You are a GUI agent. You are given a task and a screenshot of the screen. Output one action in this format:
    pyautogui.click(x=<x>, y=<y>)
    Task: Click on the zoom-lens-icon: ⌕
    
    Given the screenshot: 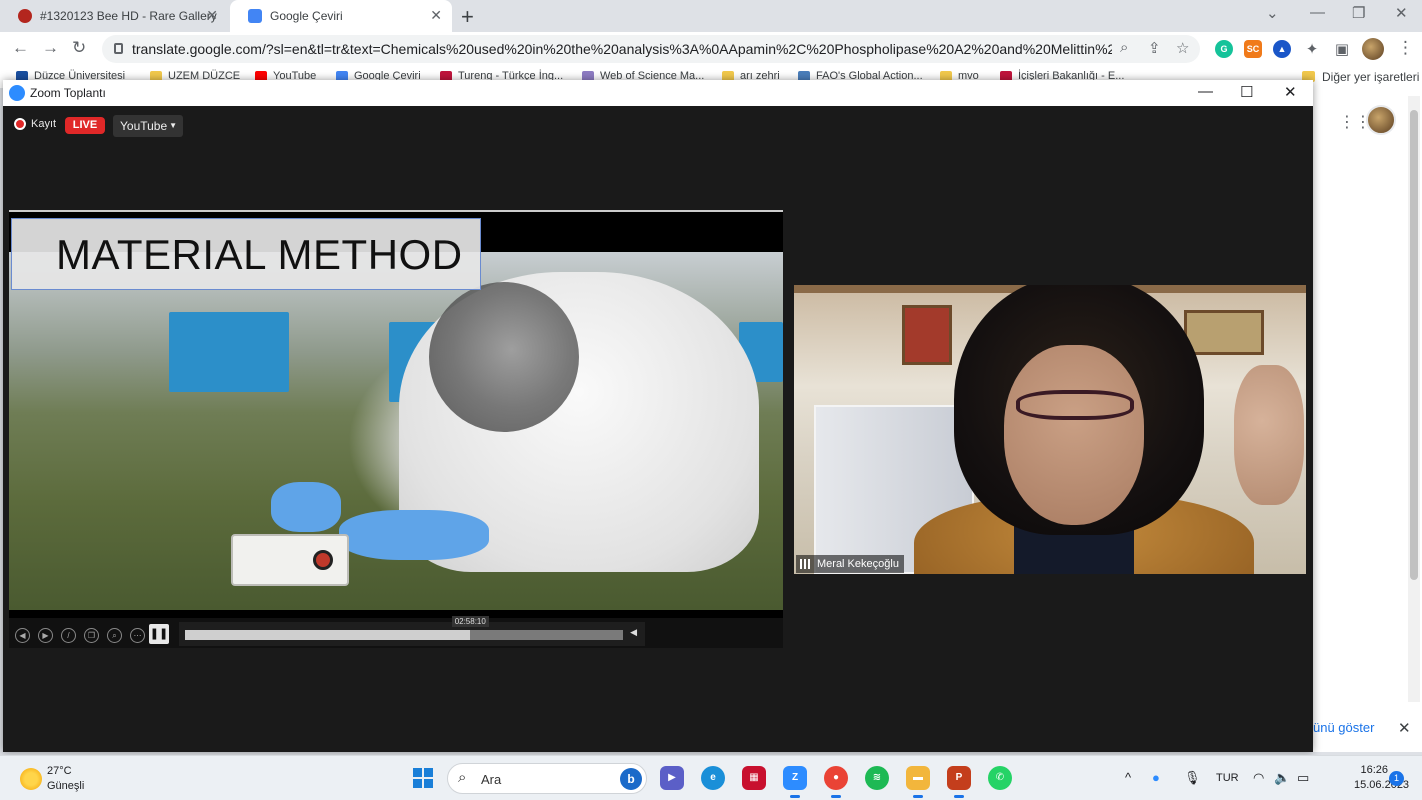 What is the action you would take?
    pyautogui.click(x=114, y=635)
    